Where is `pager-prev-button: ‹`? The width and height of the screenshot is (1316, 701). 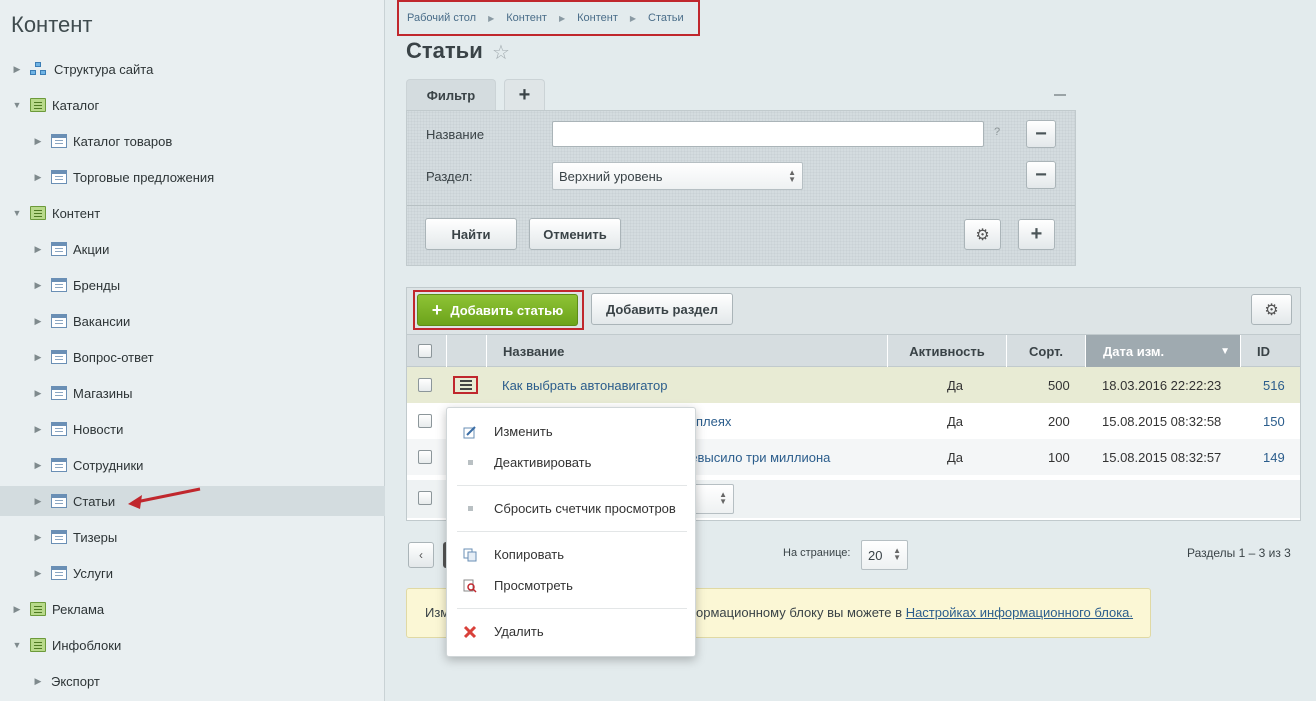 pager-prev-button: ‹ is located at coordinates (421, 555).